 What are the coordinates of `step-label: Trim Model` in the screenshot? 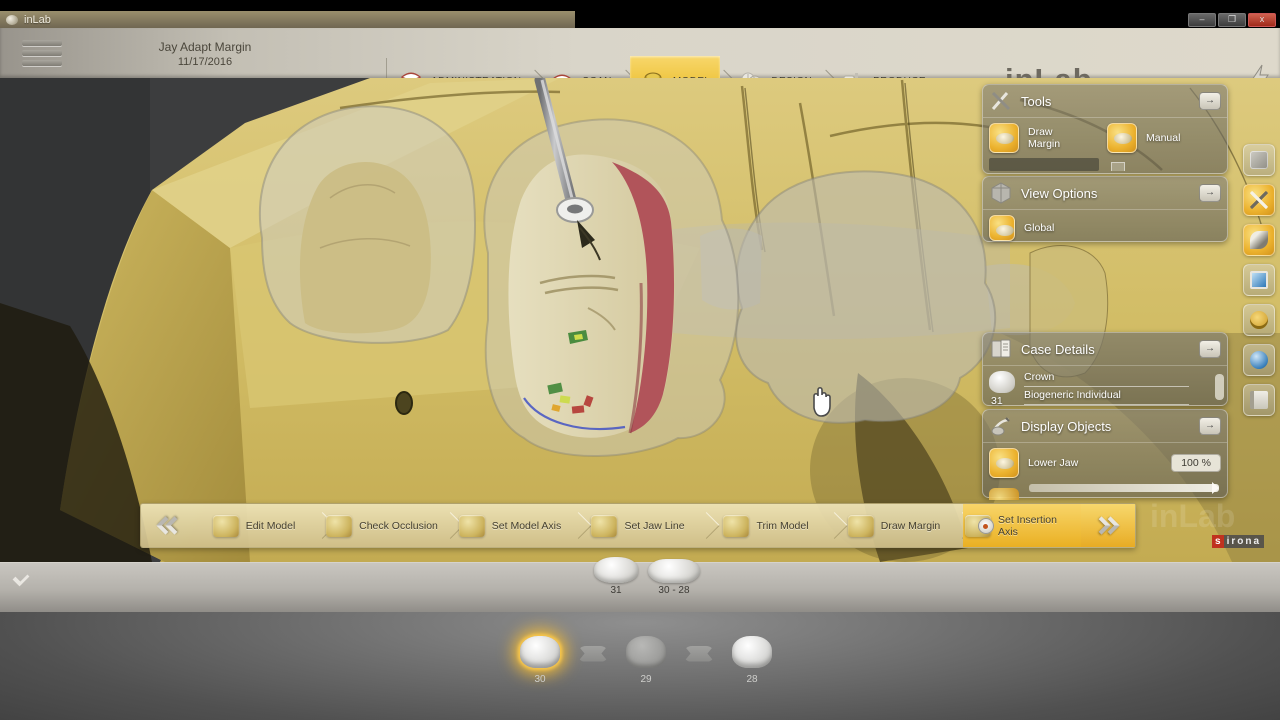 It's located at (782, 525).